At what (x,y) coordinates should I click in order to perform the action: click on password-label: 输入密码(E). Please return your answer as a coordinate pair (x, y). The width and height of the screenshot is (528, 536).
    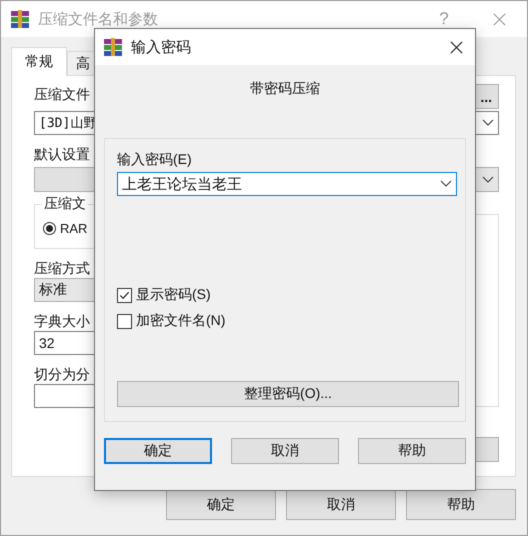
    Looking at the image, I should click on (154, 159).